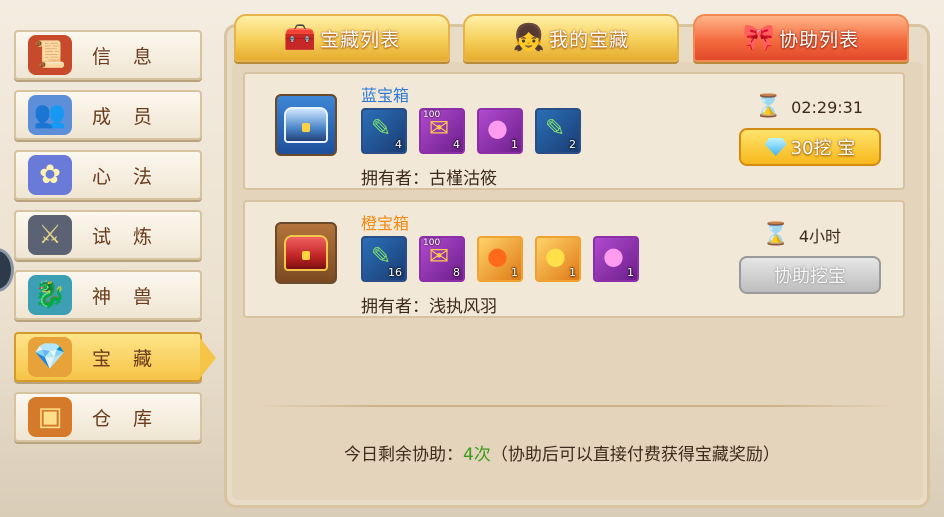 This screenshot has width=944, height=517. I want to click on timer: ⌛ 4小时, so click(801, 235).